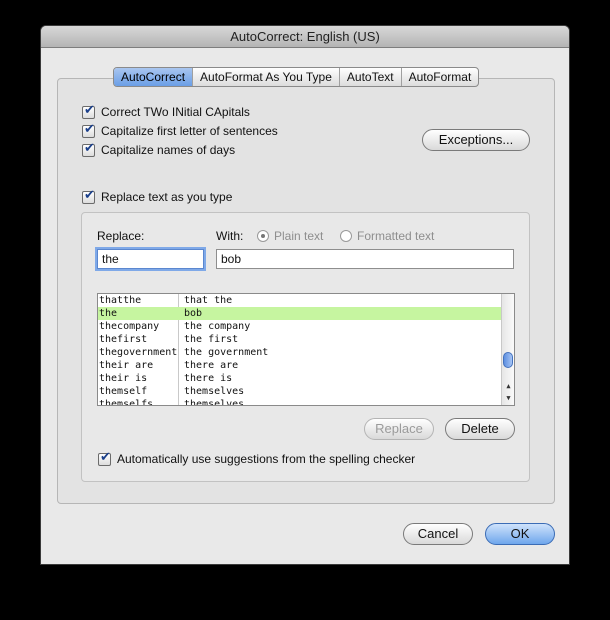 The image size is (610, 620). I want to click on list-item-selected: the bob, so click(300, 313).